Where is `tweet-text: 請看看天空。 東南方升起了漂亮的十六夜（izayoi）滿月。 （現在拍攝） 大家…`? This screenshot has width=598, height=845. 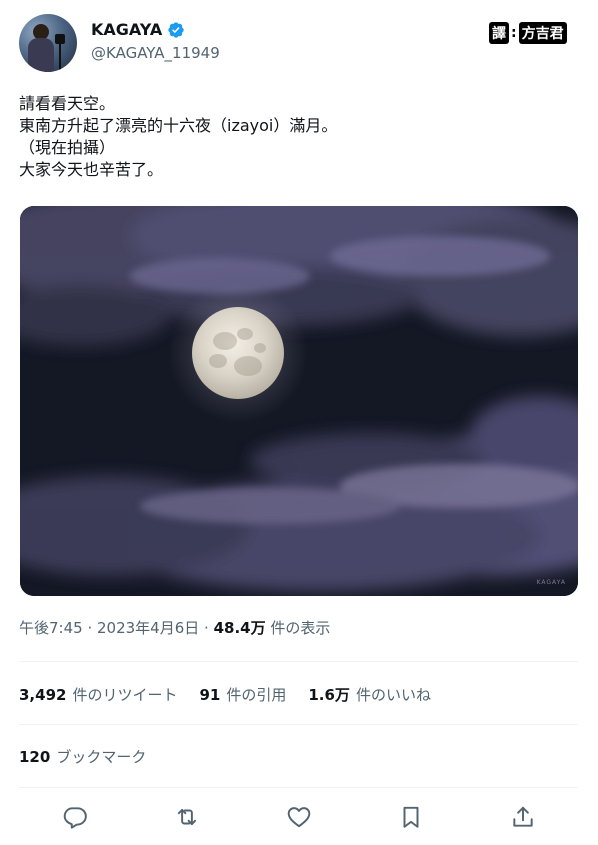 tweet-text: 請看看天空。 東南方升起了漂亮的十六夜（izayoi）滿月。 （現在拍攝） 大家… is located at coordinates (178, 136).